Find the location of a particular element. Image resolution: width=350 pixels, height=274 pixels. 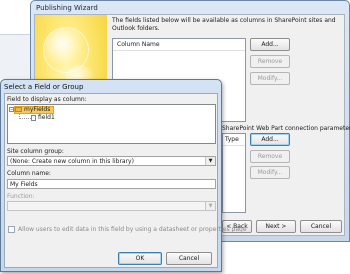

field-icon is located at coordinates (33, 118).